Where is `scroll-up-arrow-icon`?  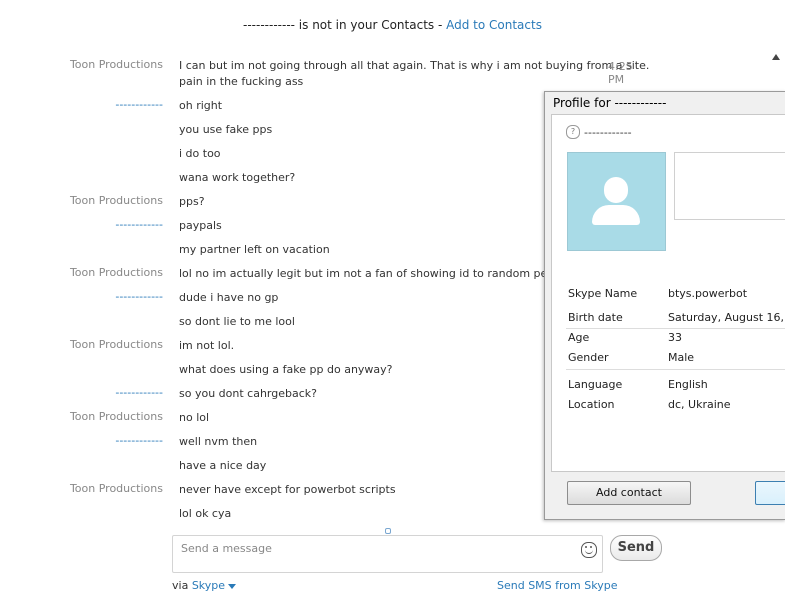 scroll-up-arrow-icon is located at coordinates (776, 57).